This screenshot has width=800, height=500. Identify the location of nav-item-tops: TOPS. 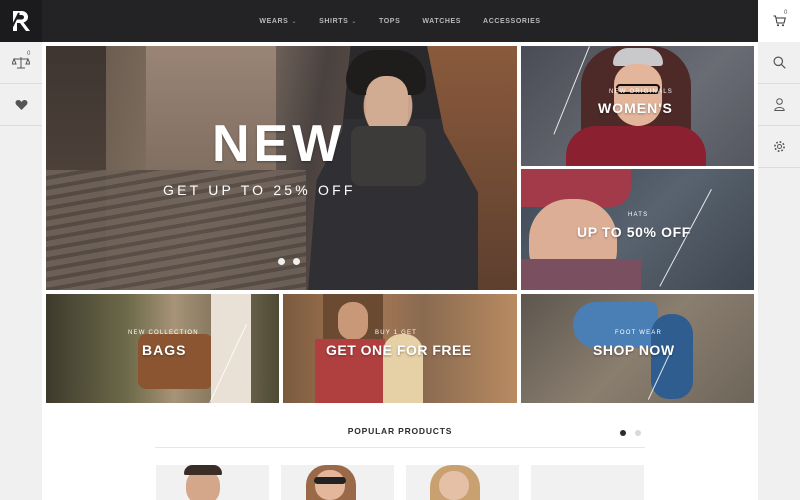
(389, 21).